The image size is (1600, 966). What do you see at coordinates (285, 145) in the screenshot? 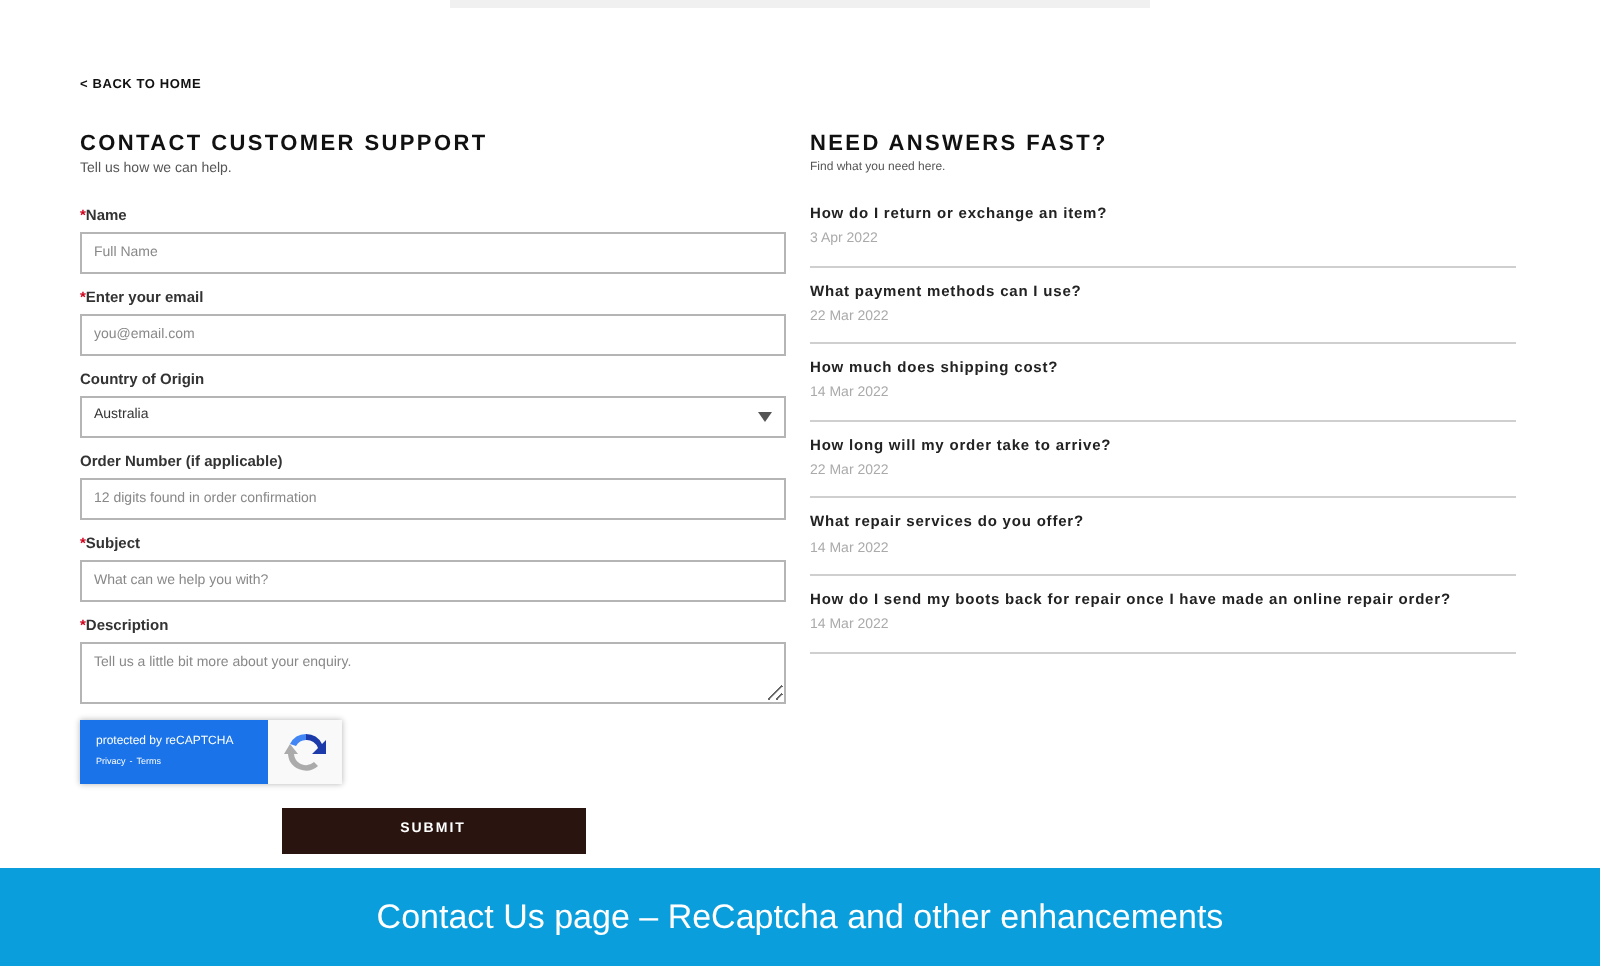
I see `section-title: CONTACT CUSTOMER SUPPORT` at bounding box center [285, 145].